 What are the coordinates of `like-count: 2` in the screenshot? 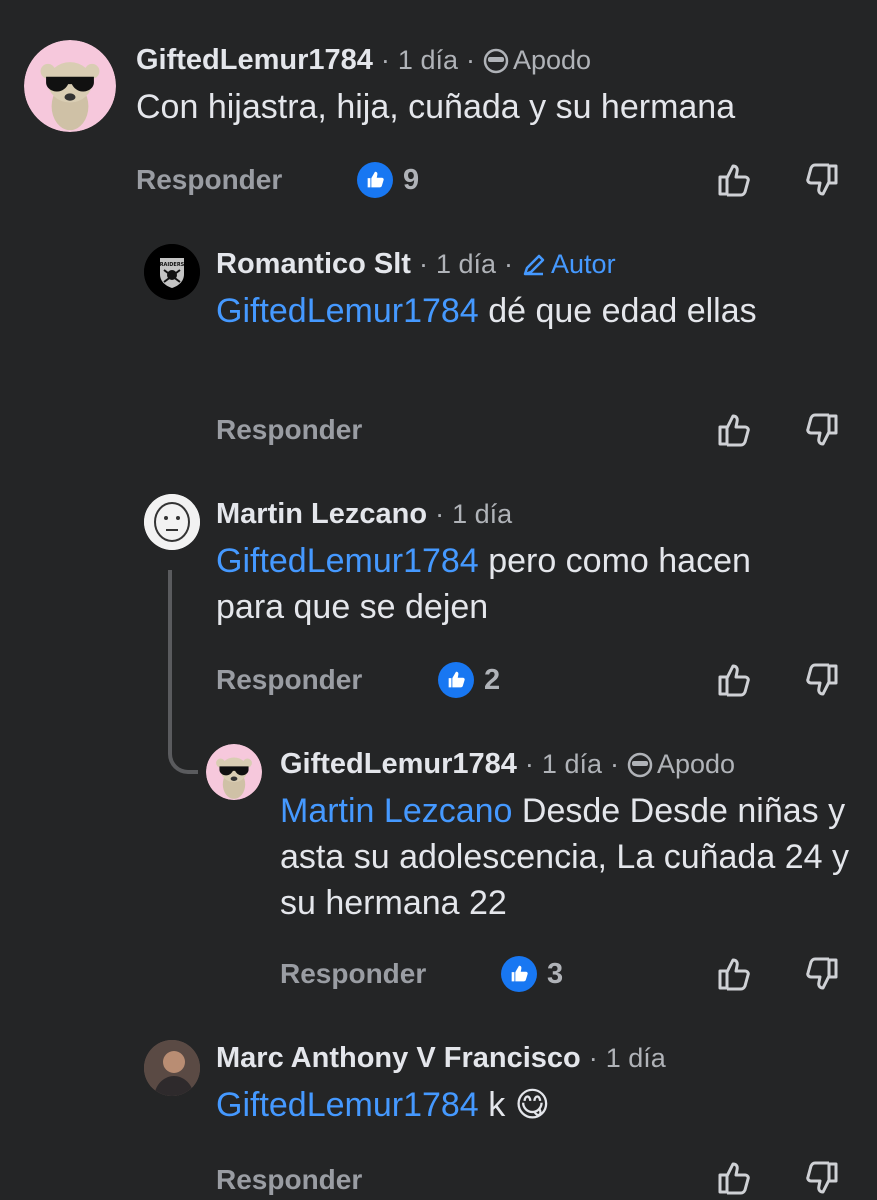 It's located at (469, 680).